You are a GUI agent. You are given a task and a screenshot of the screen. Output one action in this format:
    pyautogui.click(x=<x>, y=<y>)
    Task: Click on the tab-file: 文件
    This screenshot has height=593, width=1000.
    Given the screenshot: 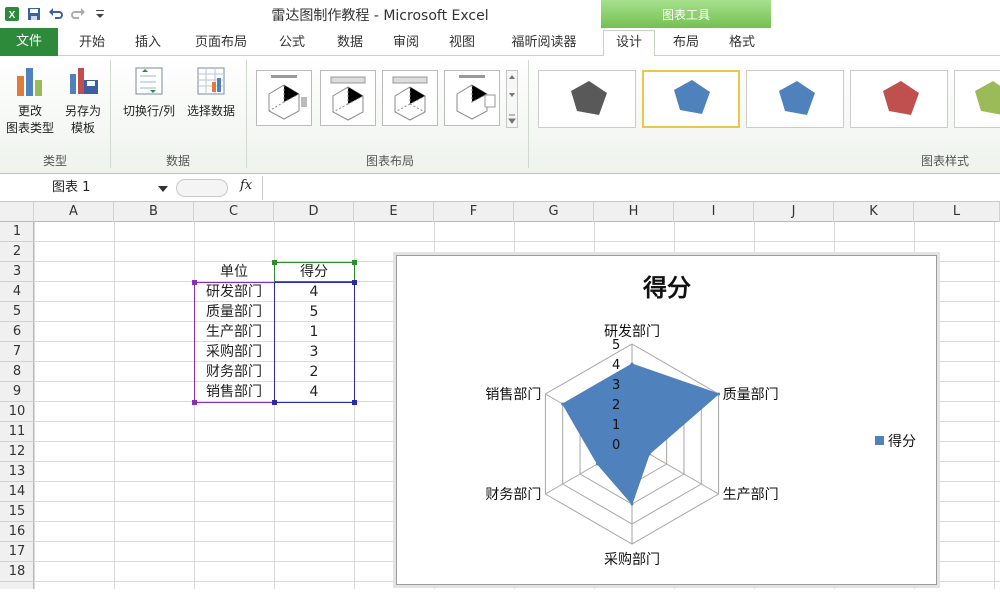 What is the action you would take?
    pyautogui.click(x=29, y=42)
    